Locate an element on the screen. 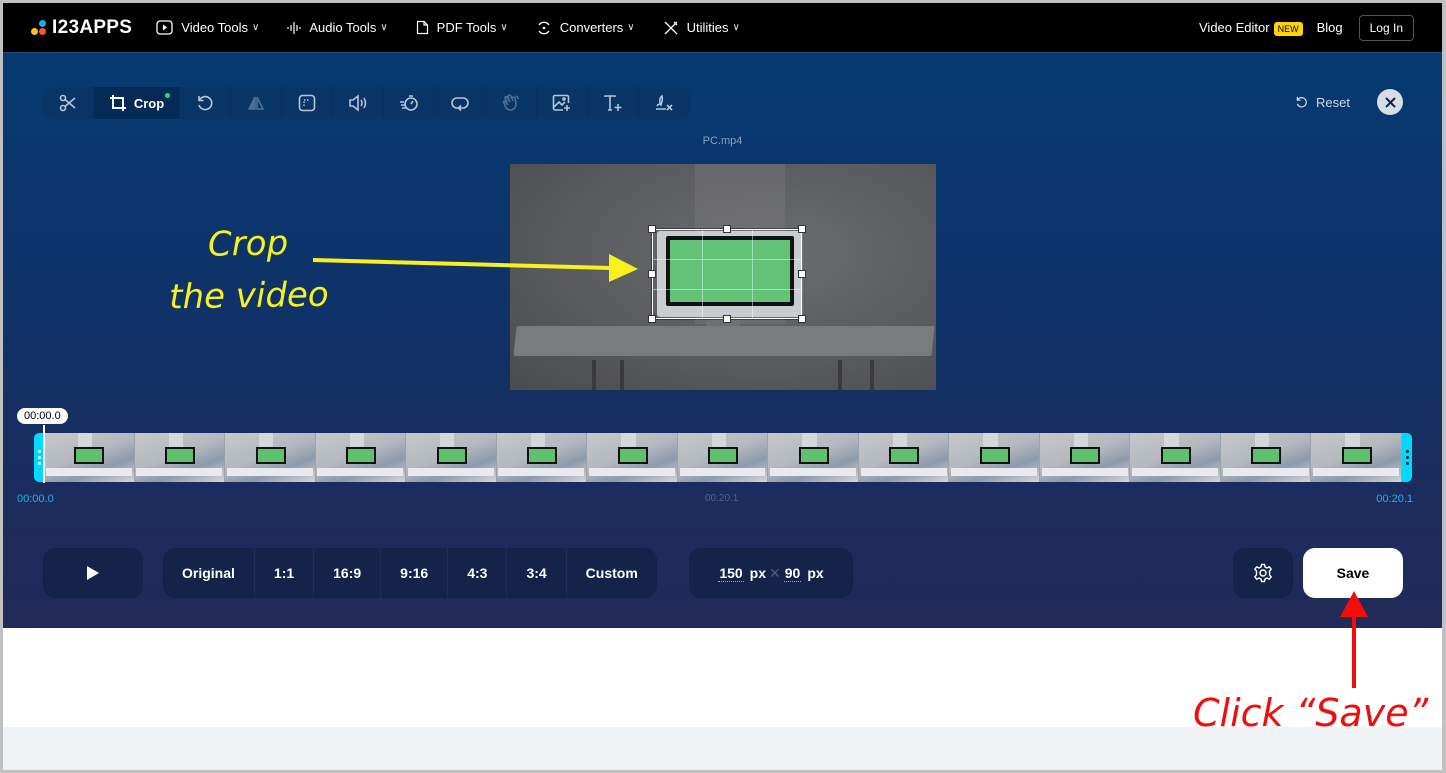 This screenshot has height=773, width=1446. play-button is located at coordinates (93, 573).